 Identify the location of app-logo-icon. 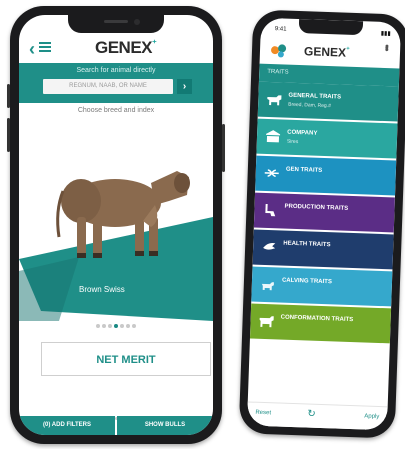
(279, 50).